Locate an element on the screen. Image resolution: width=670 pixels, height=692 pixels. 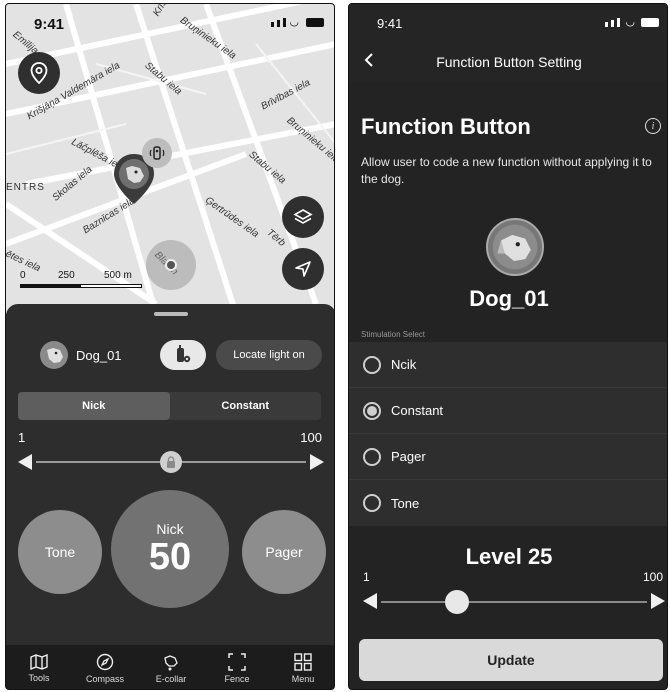
collar-settings-button is located at coordinates (183, 355).